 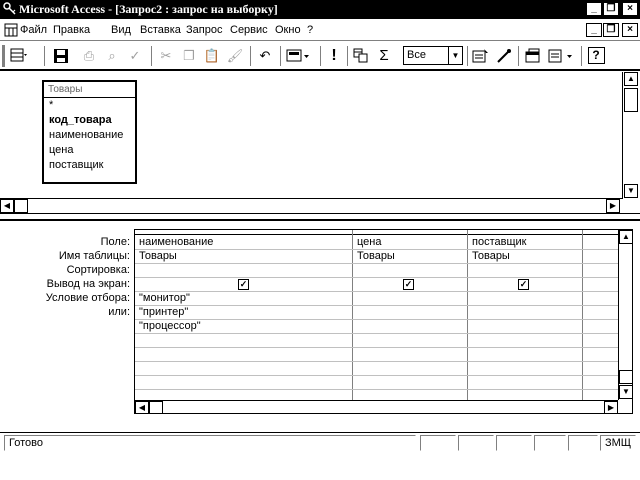 What do you see at coordinates (383, 232) in the screenshot?
I see `column-selector-bar` at bounding box center [383, 232].